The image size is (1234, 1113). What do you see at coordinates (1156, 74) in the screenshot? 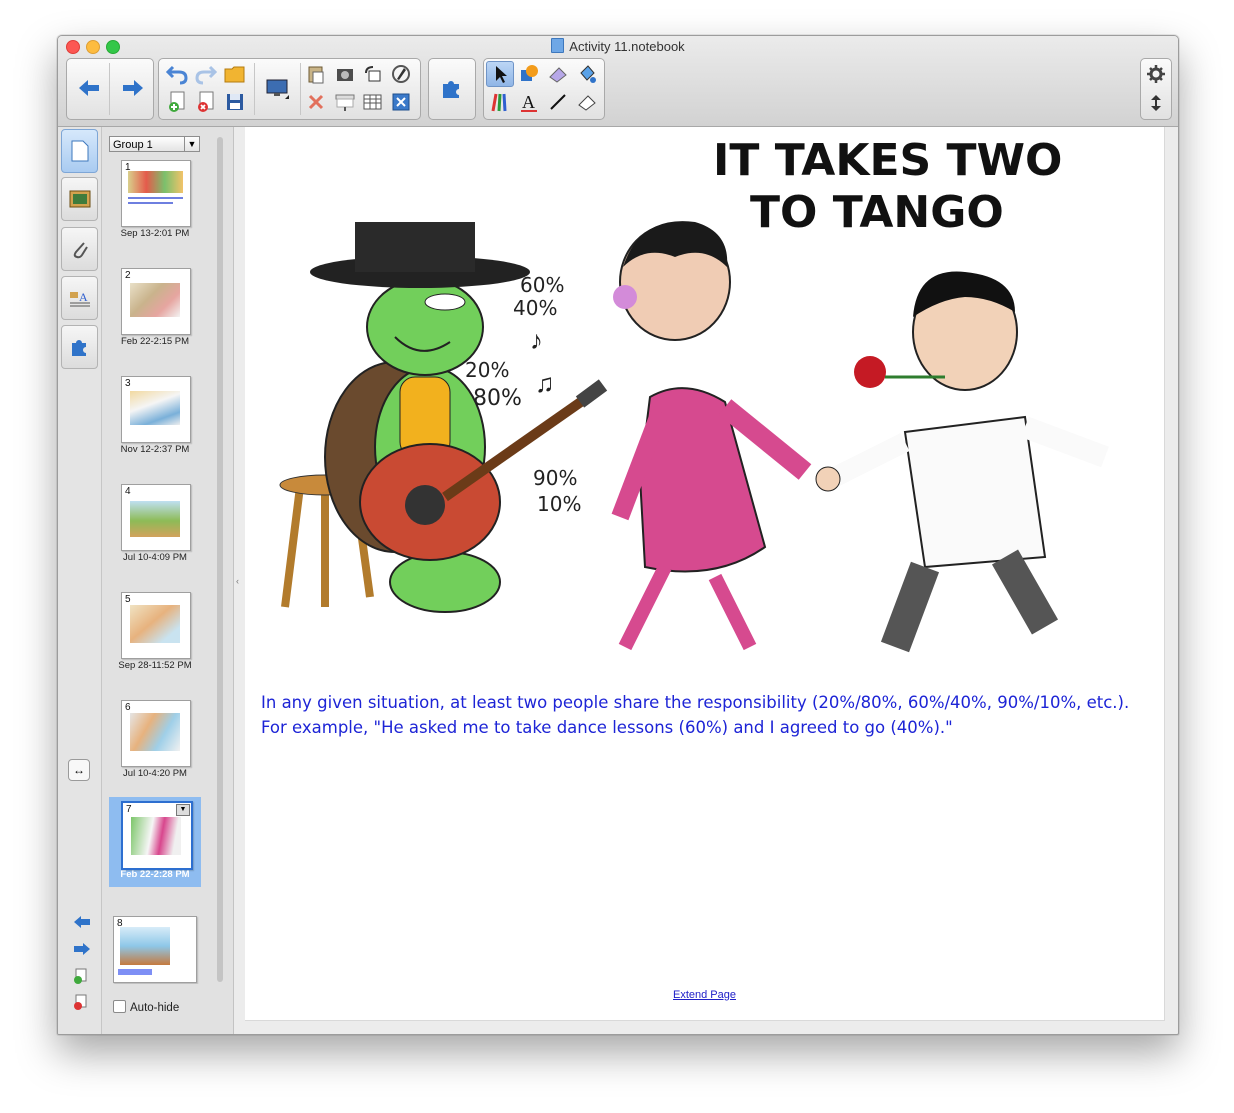
I see `settings-button` at bounding box center [1156, 74].